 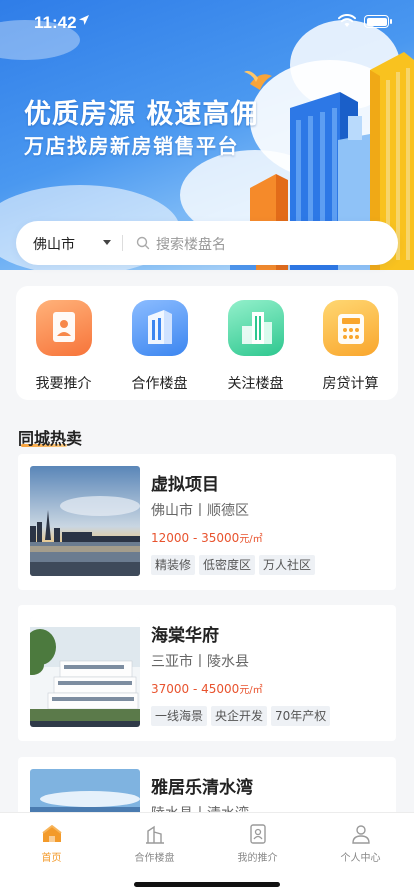 I want to click on price-range: 12000 - 35000, so click(x=195, y=538).